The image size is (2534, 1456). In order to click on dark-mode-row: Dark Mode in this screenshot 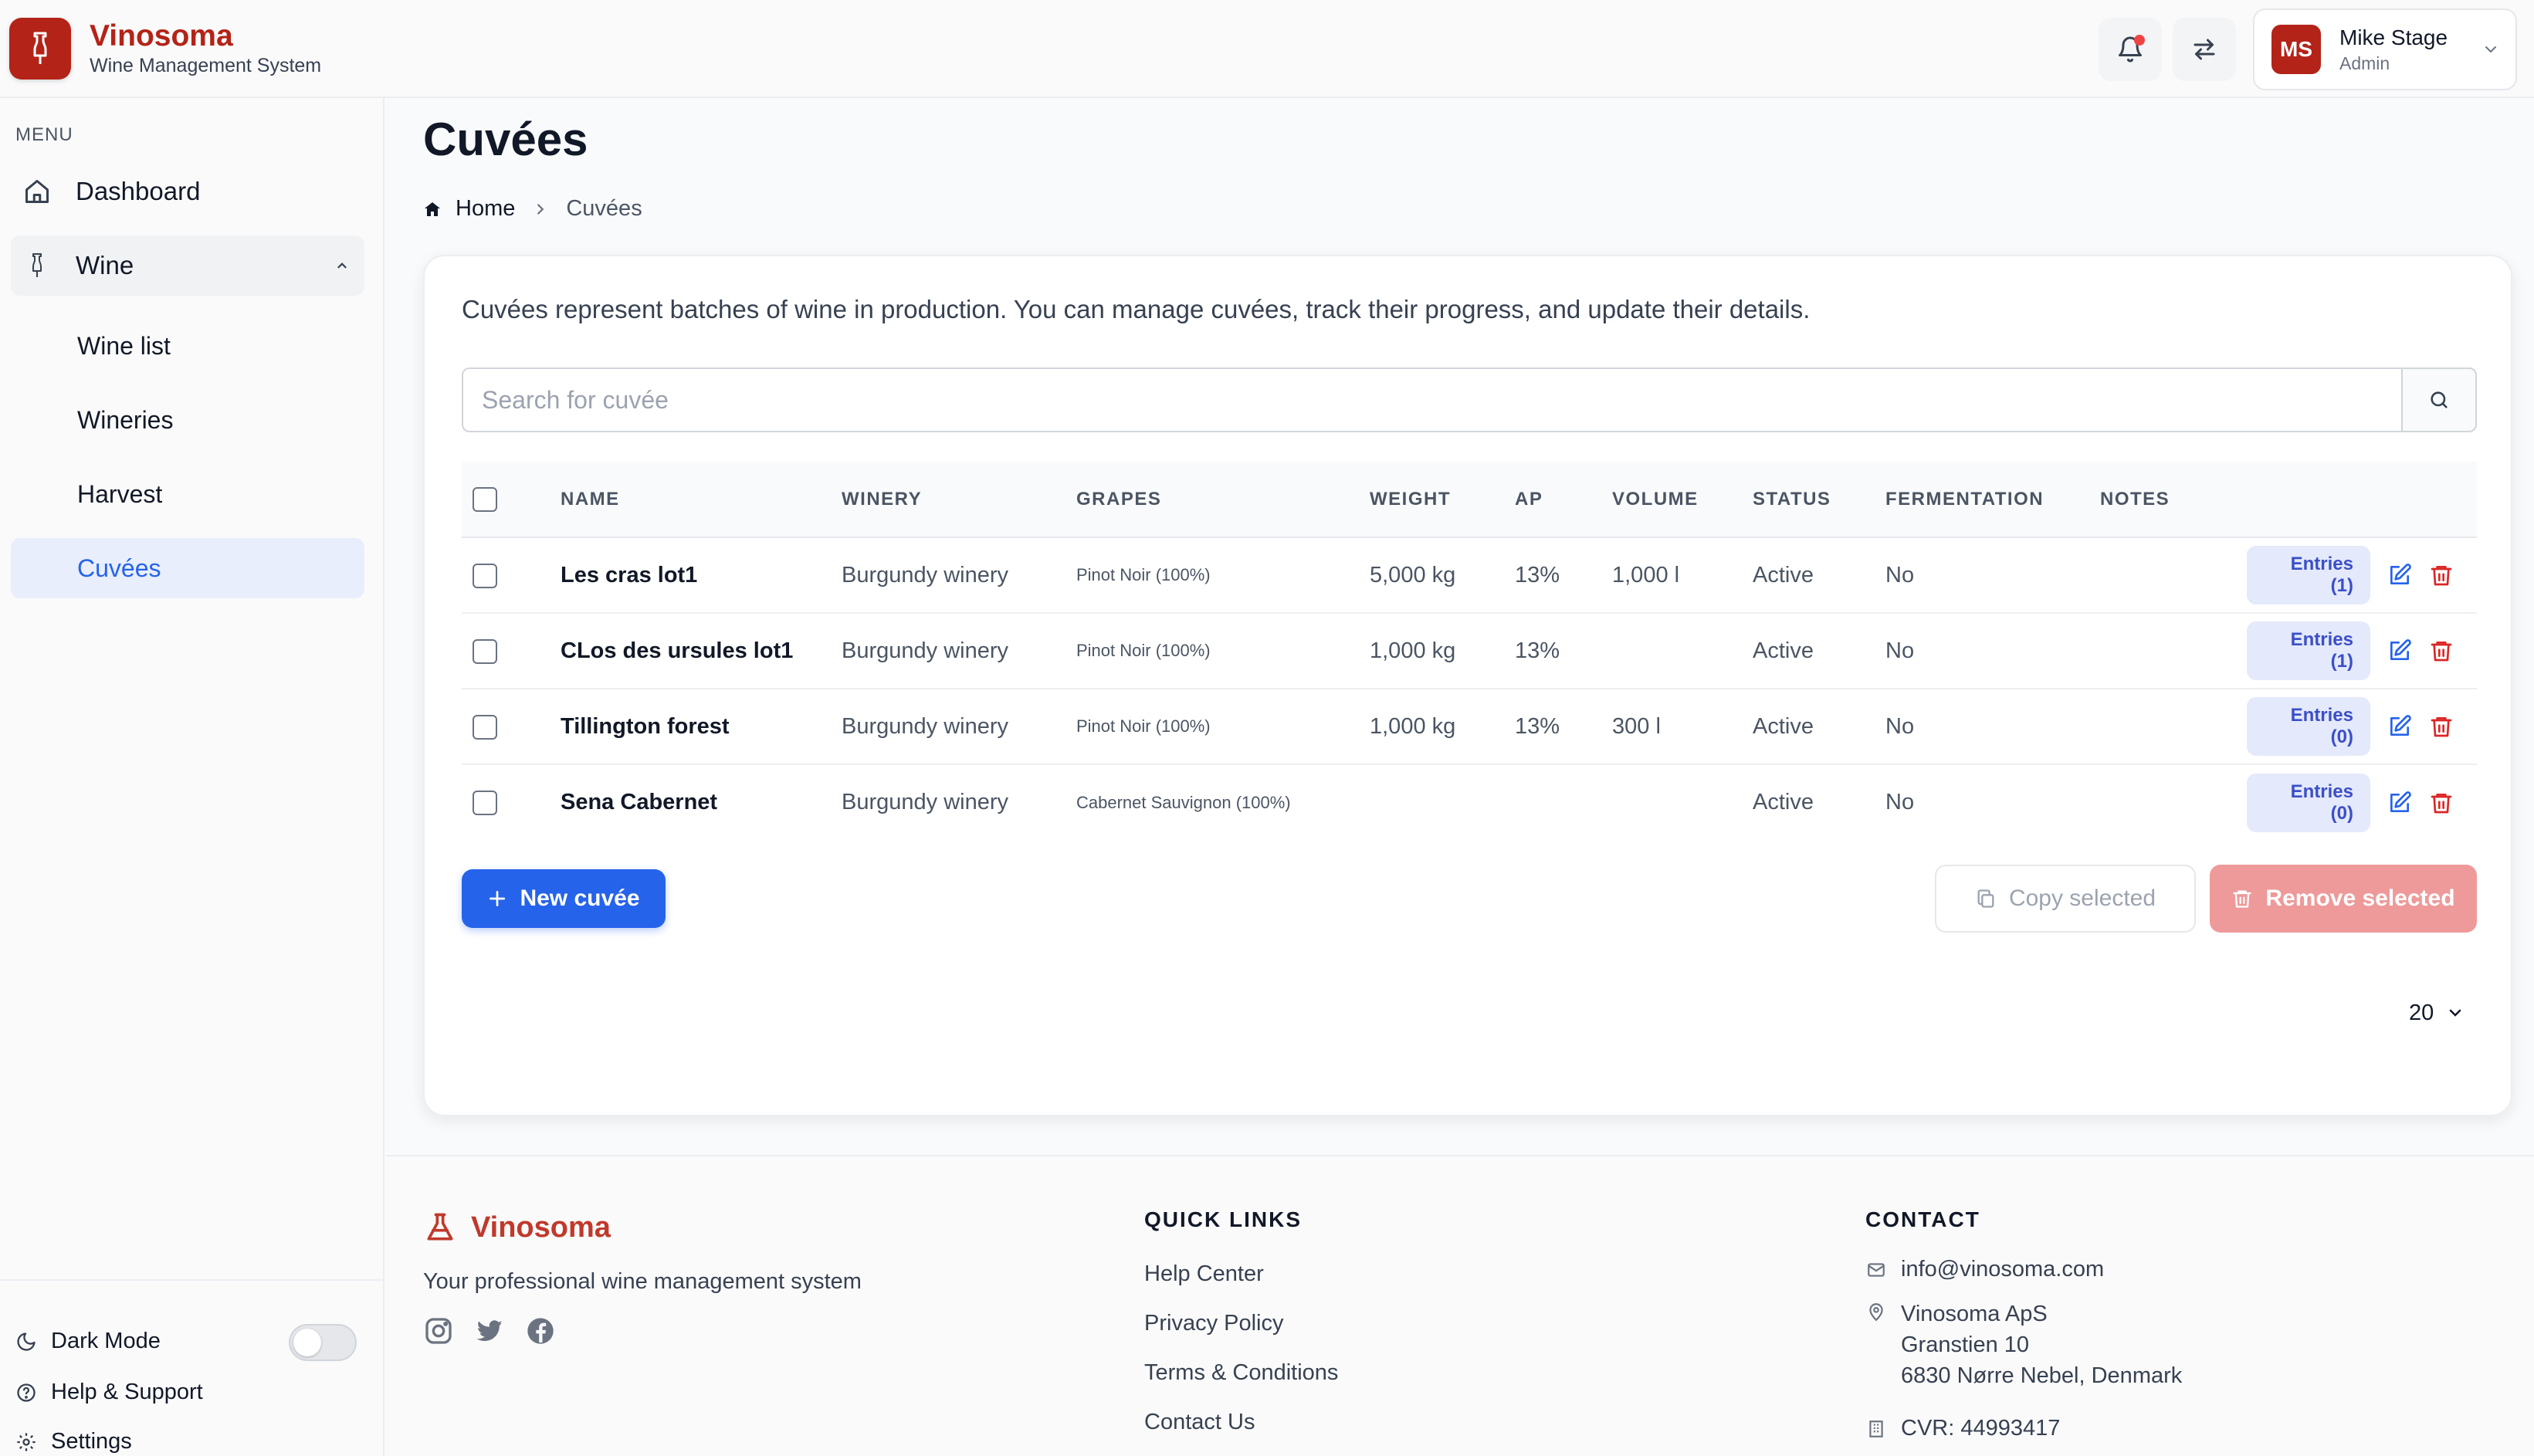, I will do `click(88, 1341)`.